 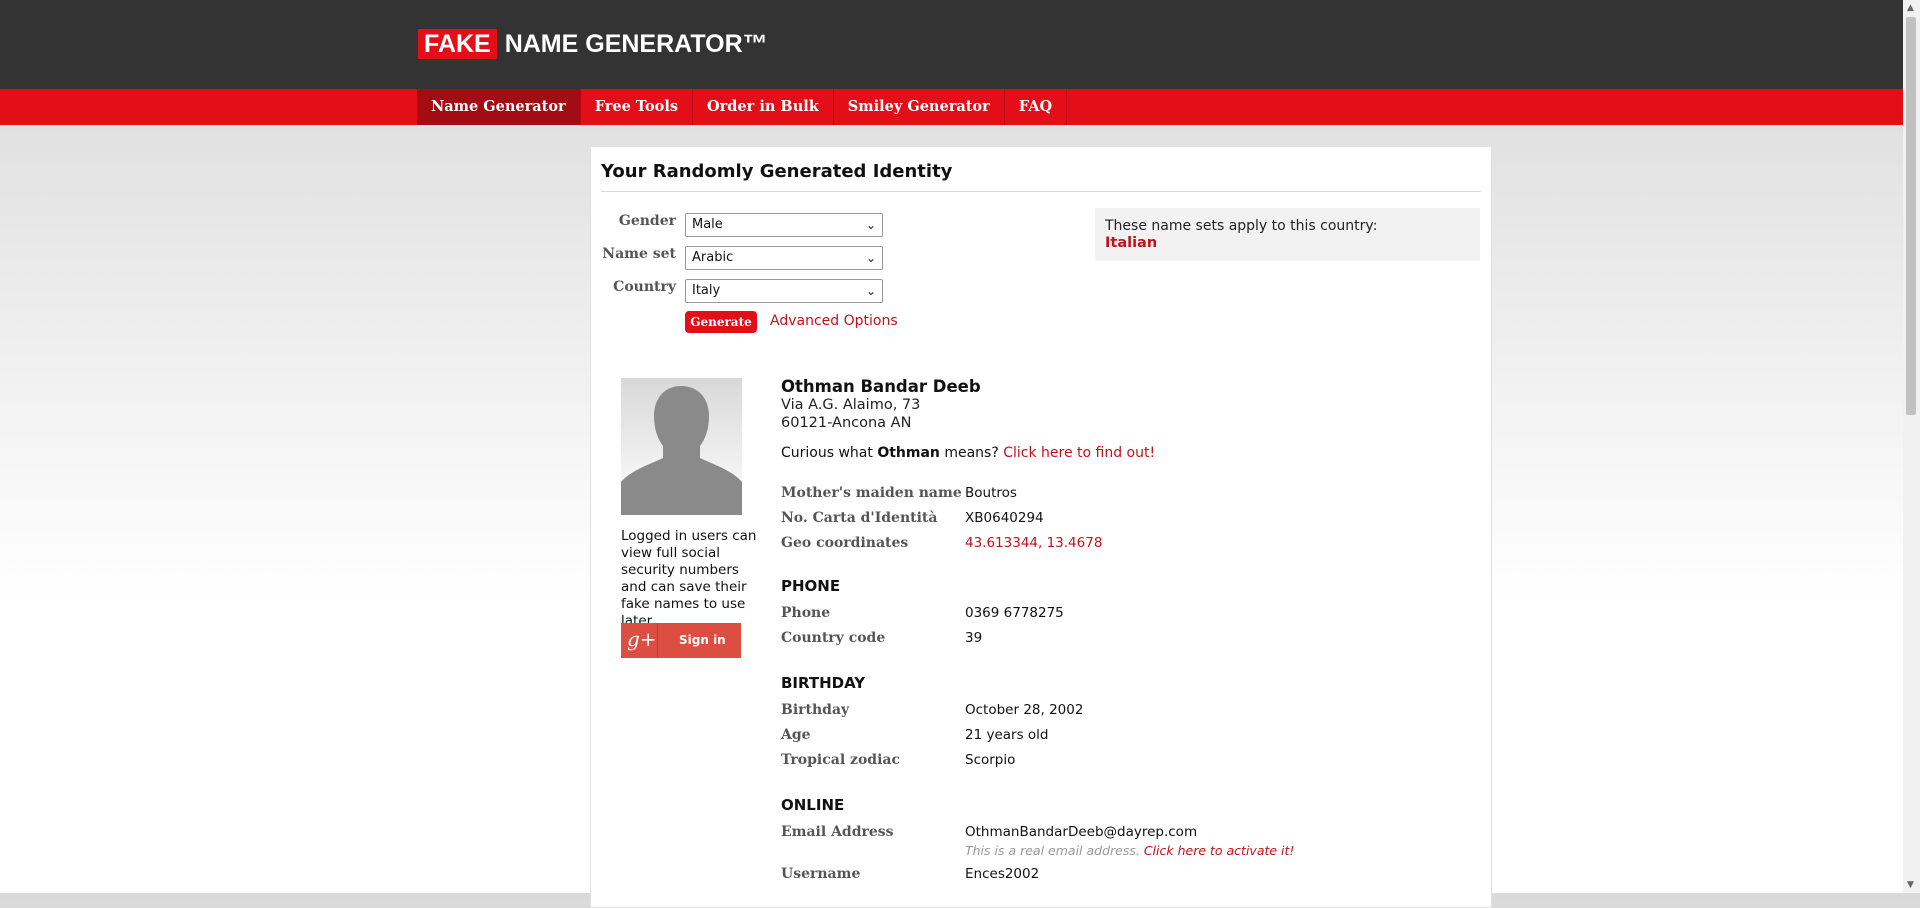 What do you see at coordinates (859, 518) in the screenshot?
I see `carta-label: No. Carta d'Identità` at bounding box center [859, 518].